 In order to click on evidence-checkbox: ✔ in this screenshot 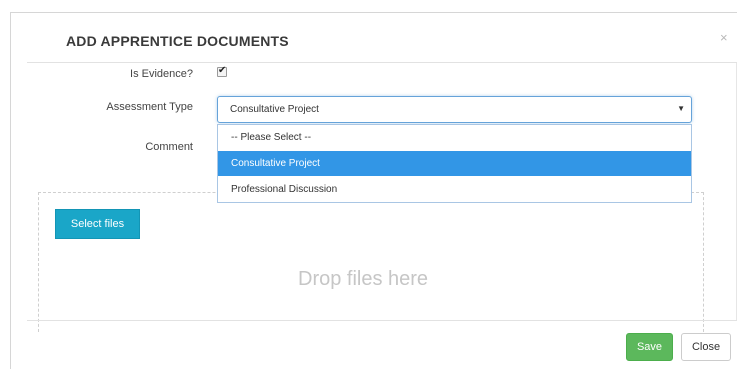, I will do `click(222, 71)`.